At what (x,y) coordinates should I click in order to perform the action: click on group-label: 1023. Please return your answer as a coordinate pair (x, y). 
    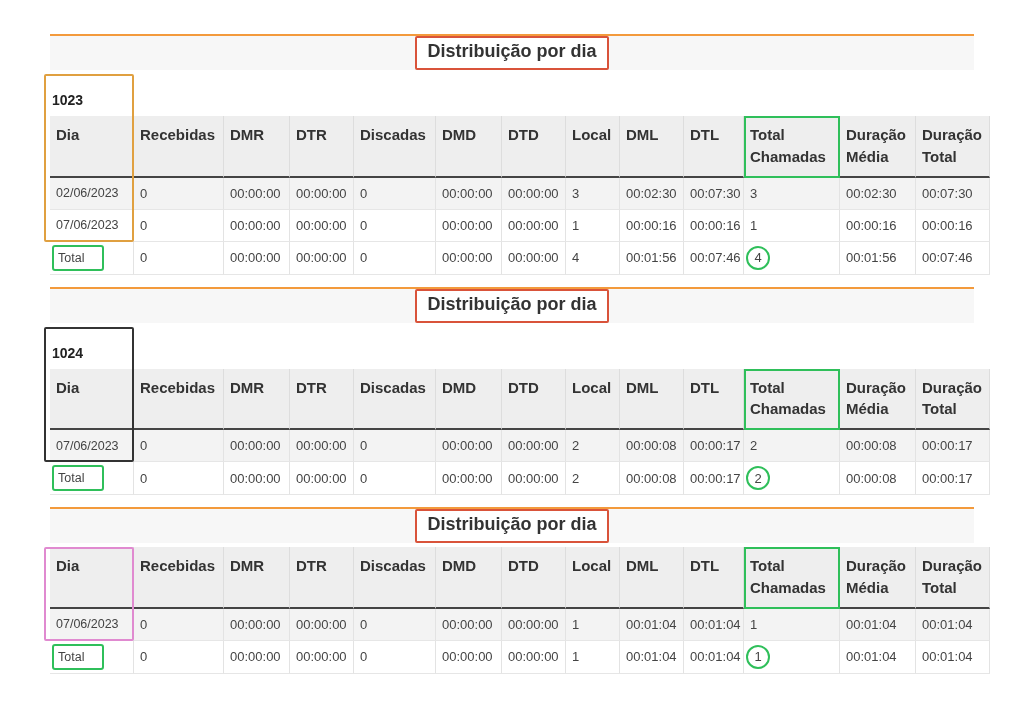
    Looking at the image, I should click on (68, 100).